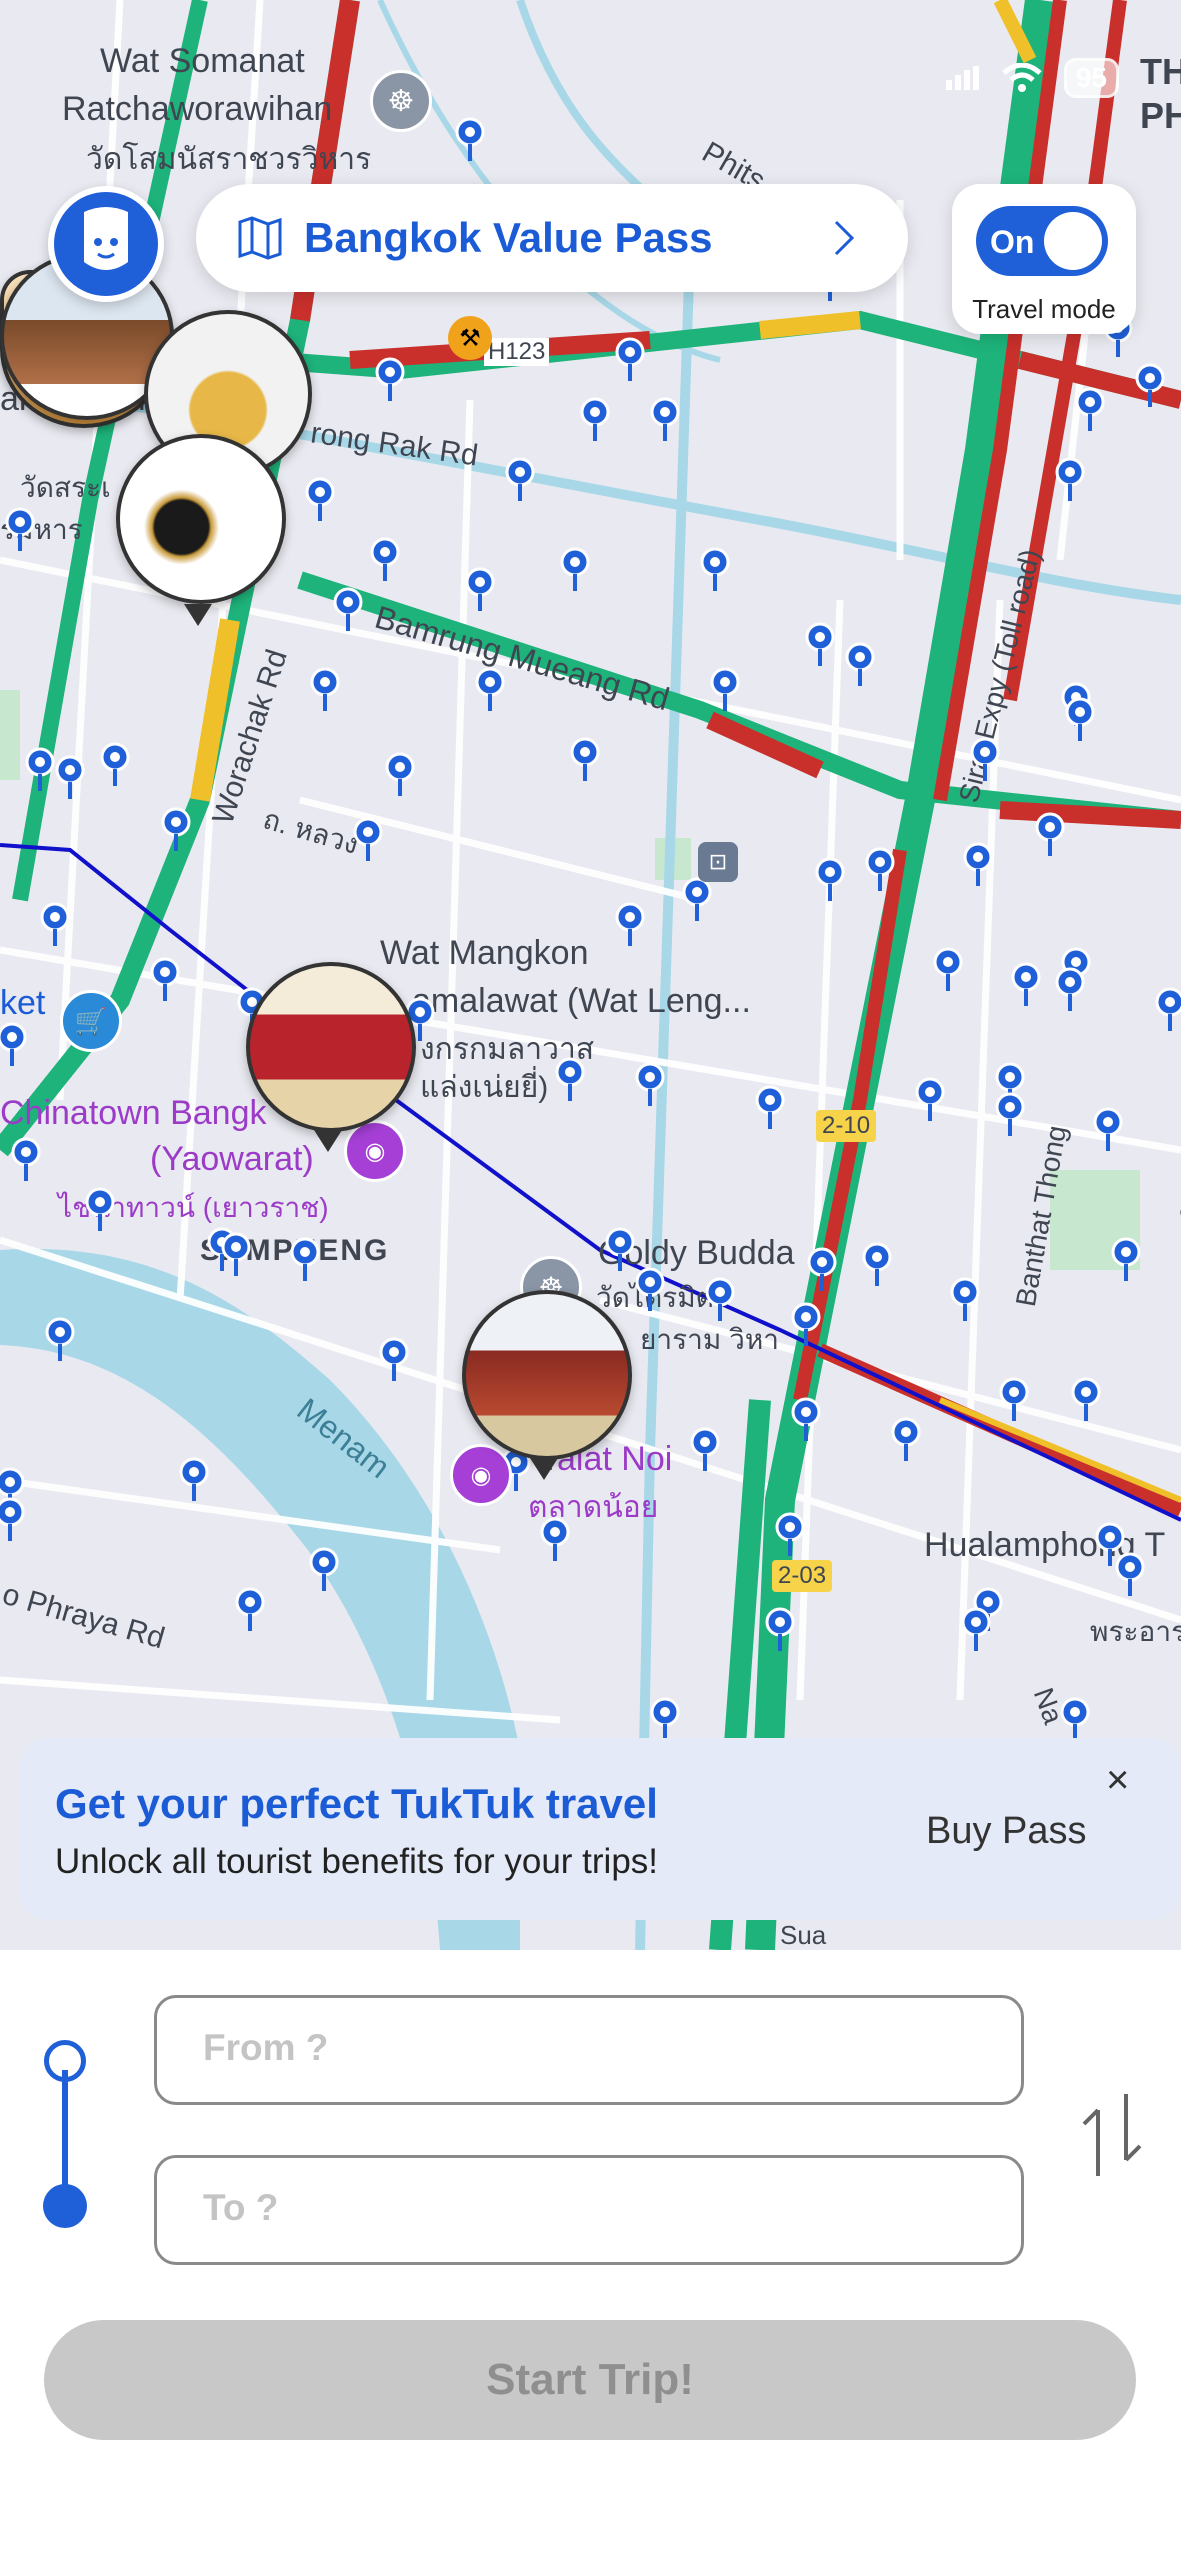 Image resolution: width=1181 pixels, height=2560 pixels. I want to click on from-field, so click(589, 2050).